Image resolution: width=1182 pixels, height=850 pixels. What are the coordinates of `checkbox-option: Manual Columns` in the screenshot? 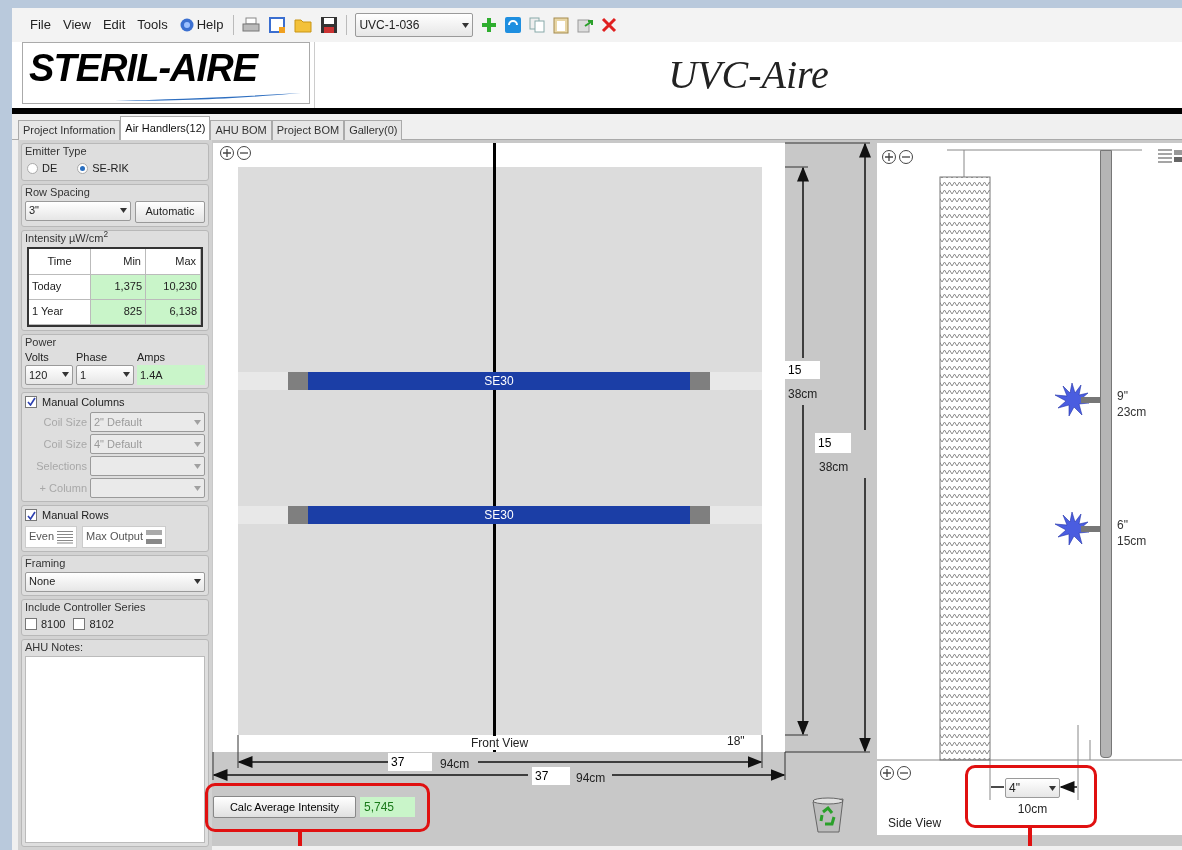 It's located at (115, 401).